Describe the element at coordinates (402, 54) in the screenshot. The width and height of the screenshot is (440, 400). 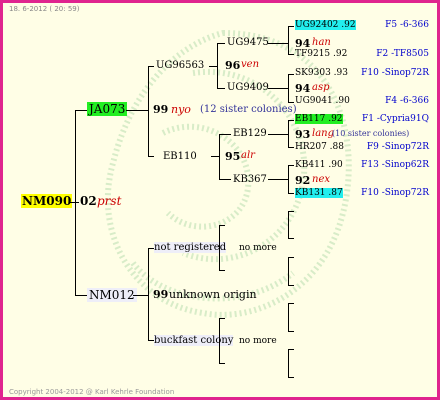
I see `leaf-family: F2 -TF8505` at that location.